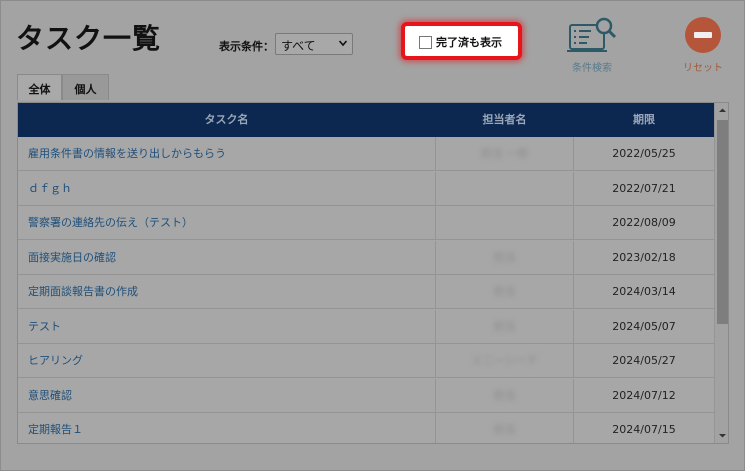 The image size is (745, 471). What do you see at coordinates (504, 120) in the screenshot?
I see `header-assignee: 担当者名` at bounding box center [504, 120].